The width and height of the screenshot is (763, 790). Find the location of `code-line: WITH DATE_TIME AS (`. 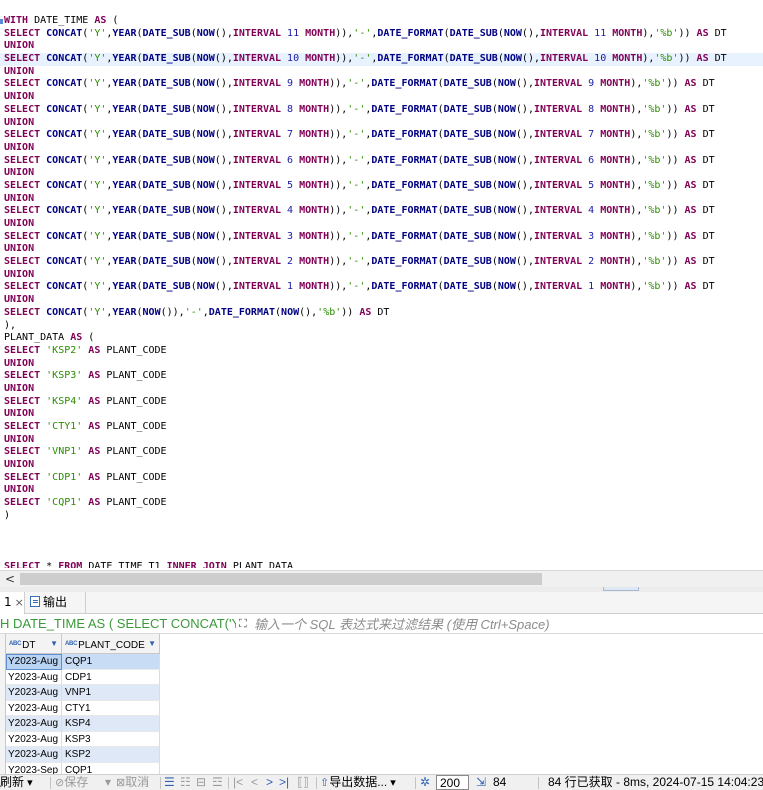

code-line: WITH DATE_TIME AS ( is located at coordinates (381, 21).